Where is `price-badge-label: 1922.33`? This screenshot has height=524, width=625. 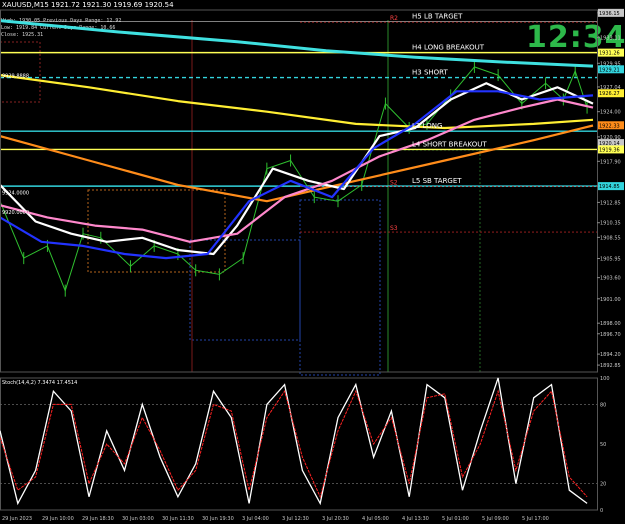 price-badge-label: 1922.33 is located at coordinates (609, 126).